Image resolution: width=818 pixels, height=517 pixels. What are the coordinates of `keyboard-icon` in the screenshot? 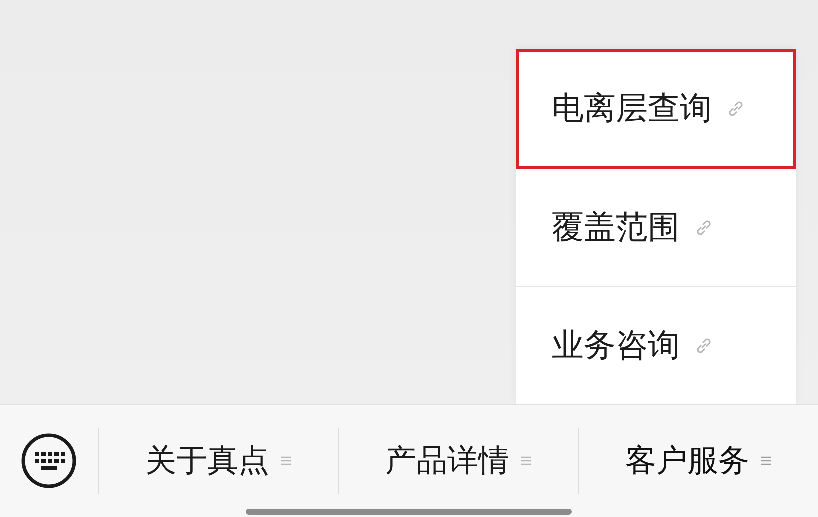 It's located at (49, 461).